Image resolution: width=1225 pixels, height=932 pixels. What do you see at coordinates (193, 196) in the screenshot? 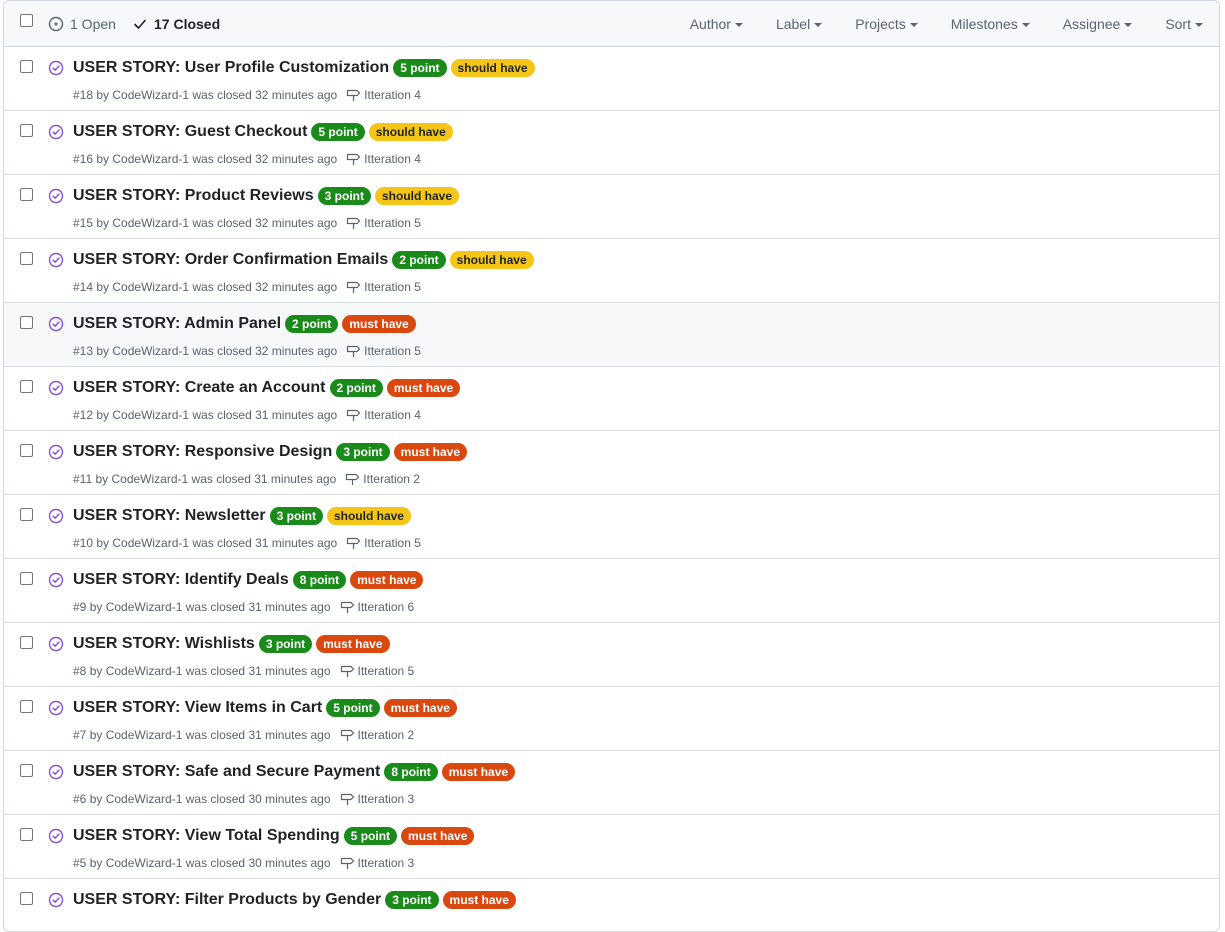
I see `issue-title: USER STORY: Product Reviews` at bounding box center [193, 196].